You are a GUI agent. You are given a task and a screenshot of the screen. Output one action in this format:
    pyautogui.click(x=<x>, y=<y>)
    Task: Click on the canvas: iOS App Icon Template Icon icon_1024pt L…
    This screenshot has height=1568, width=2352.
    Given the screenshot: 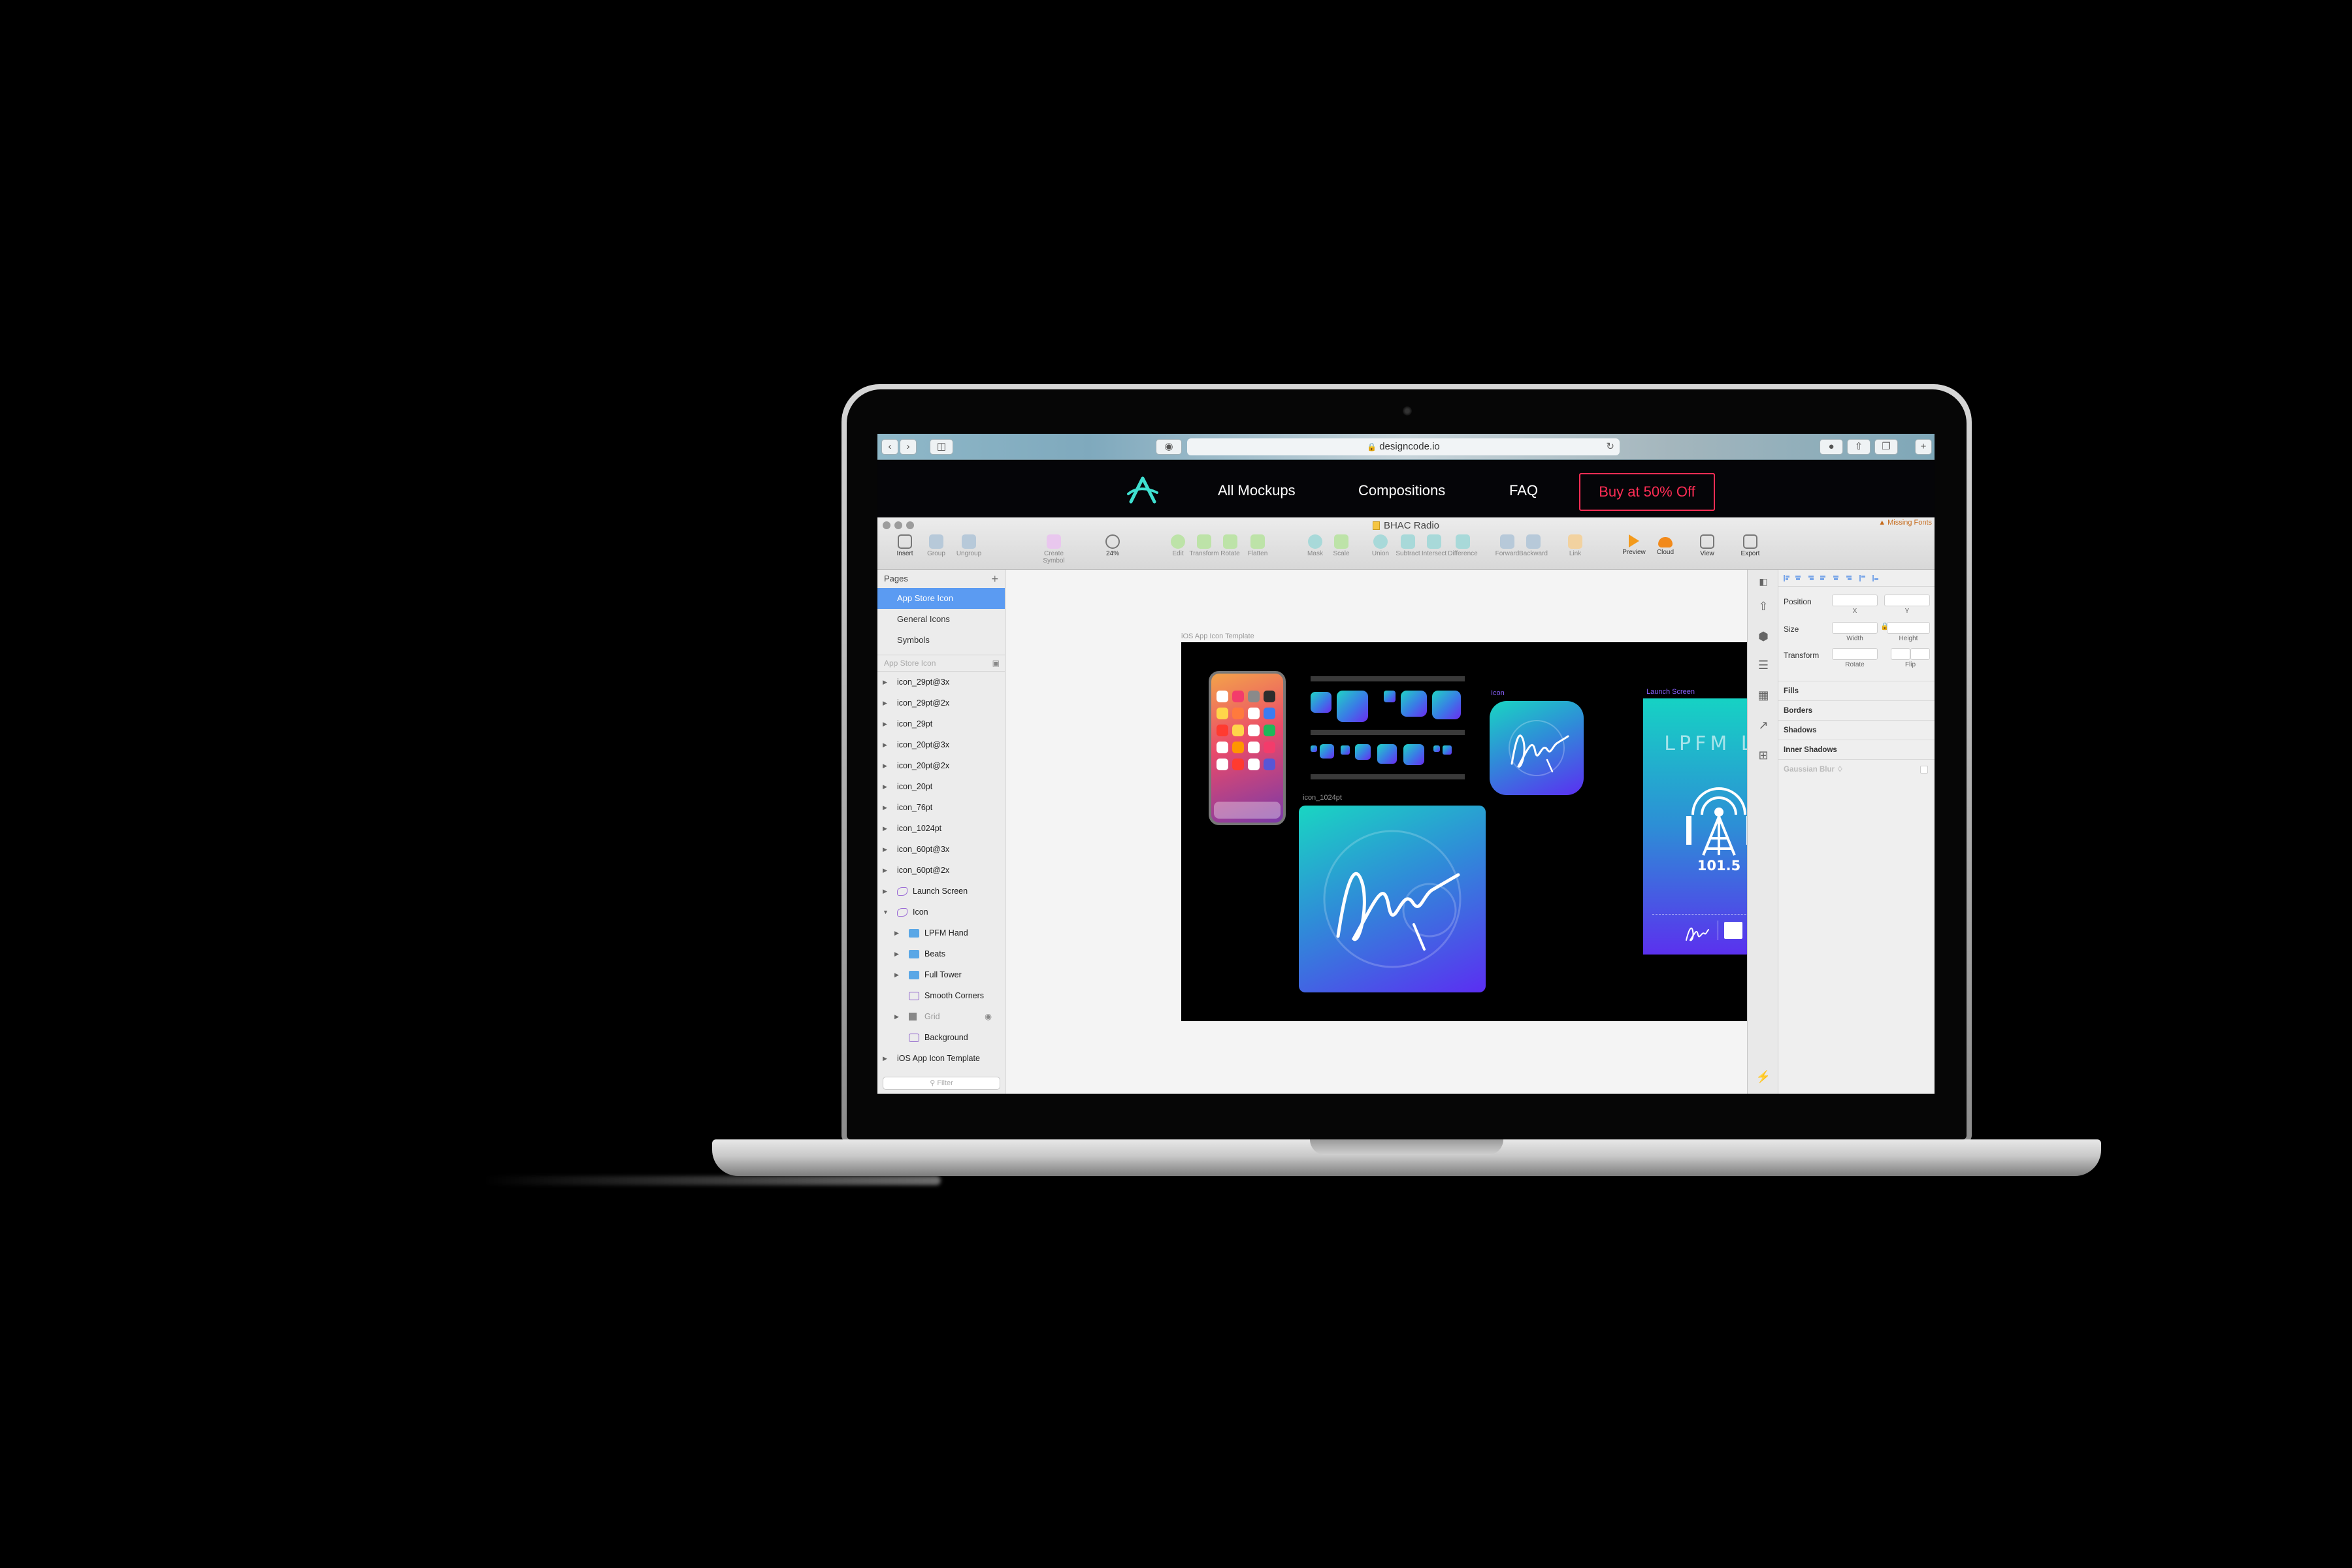 What is the action you would take?
    pyautogui.click(x=1422, y=832)
    